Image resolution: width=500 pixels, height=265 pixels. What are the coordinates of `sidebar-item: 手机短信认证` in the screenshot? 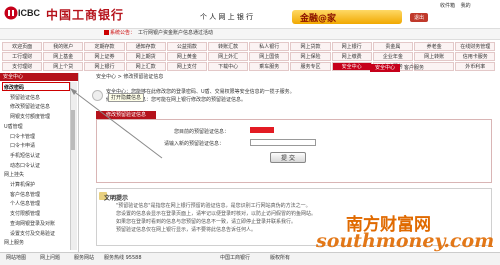 It's located at (25, 155).